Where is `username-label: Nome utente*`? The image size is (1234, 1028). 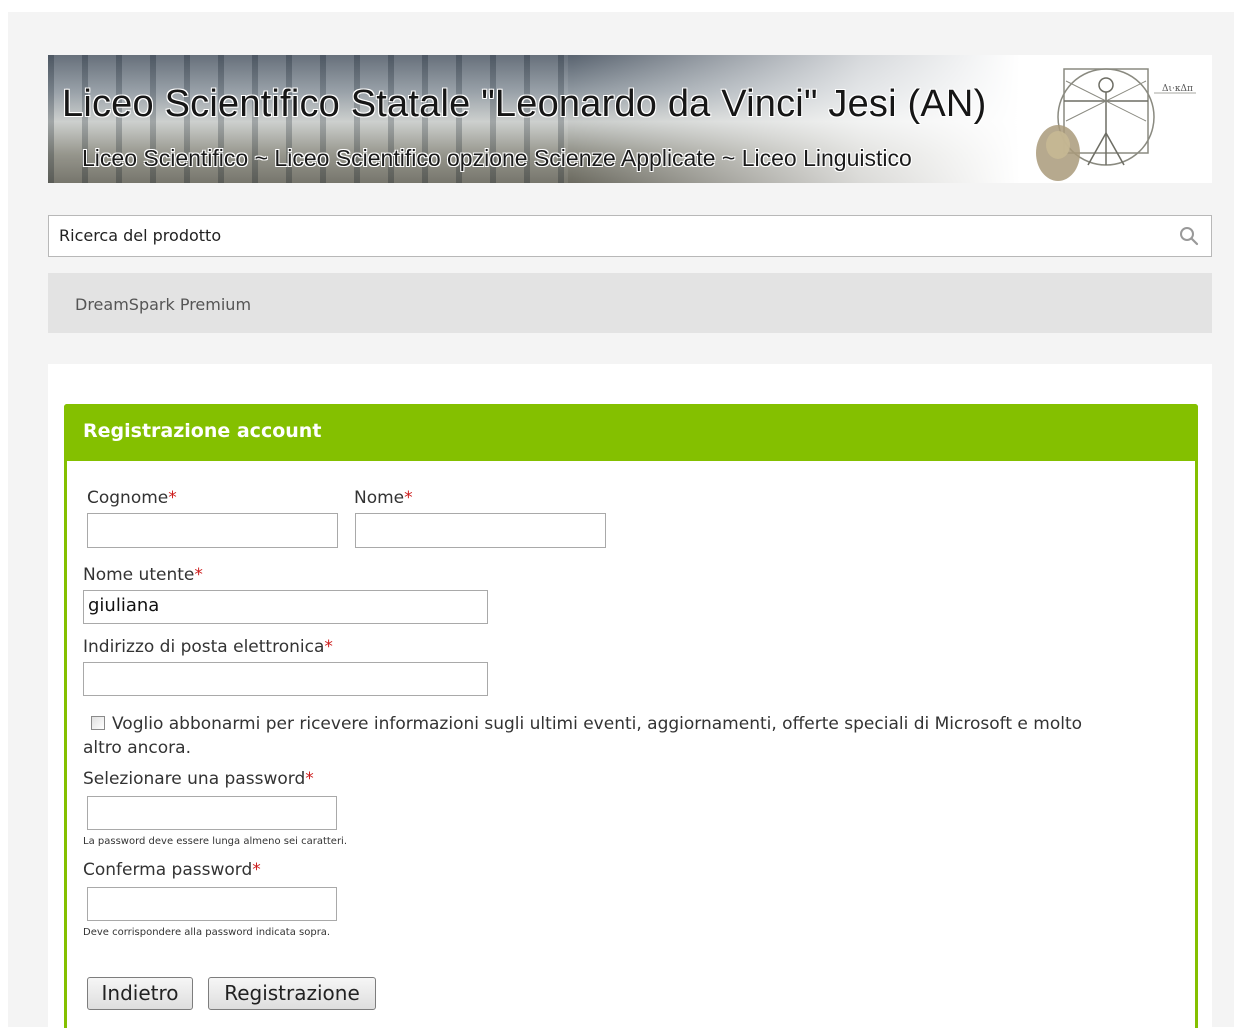 username-label: Nome utente* is located at coordinates (143, 575).